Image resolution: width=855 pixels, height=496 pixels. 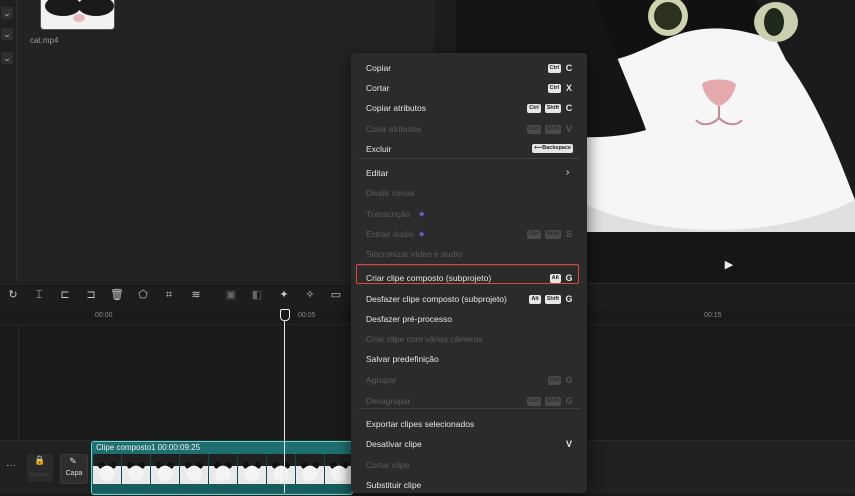 What do you see at coordinates (39, 475) in the screenshot?
I see `lock-track-label: Bloquear` at bounding box center [39, 475].